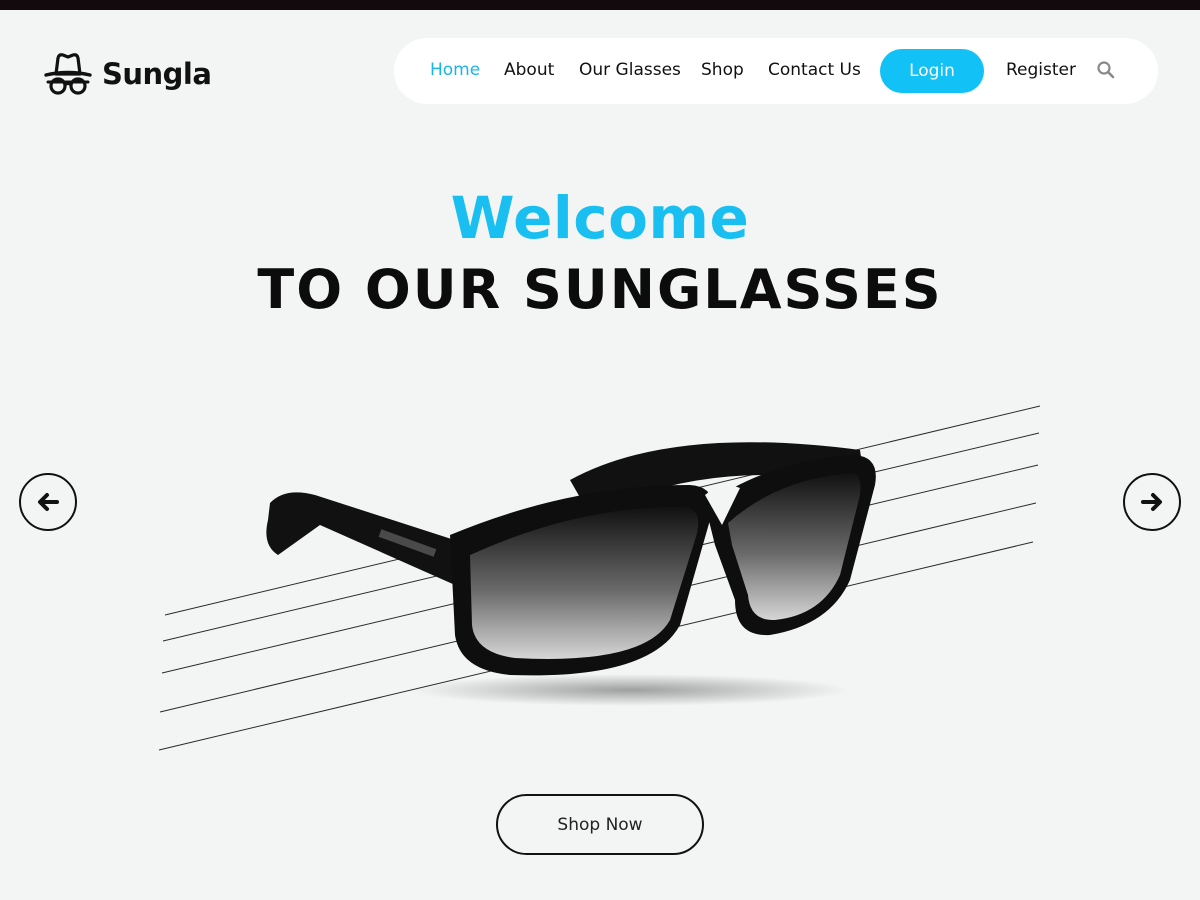 The height and width of the screenshot is (900, 1200). I want to click on arrow-left-icon, so click(48, 502).